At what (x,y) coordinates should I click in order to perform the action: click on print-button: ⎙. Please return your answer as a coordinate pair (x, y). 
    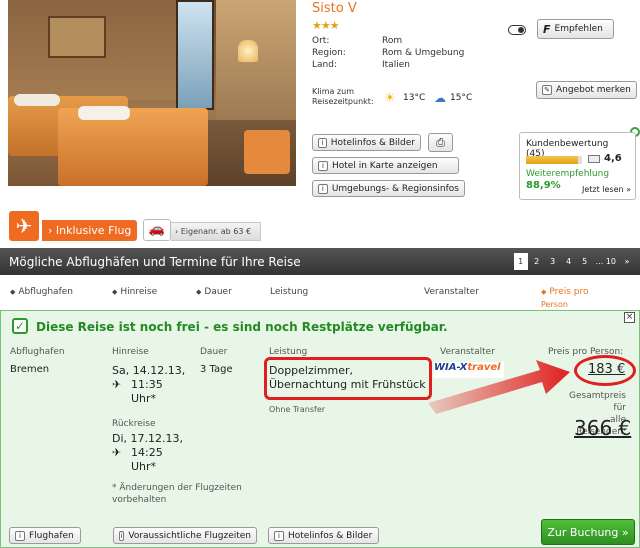
    Looking at the image, I should click on (440, 142).